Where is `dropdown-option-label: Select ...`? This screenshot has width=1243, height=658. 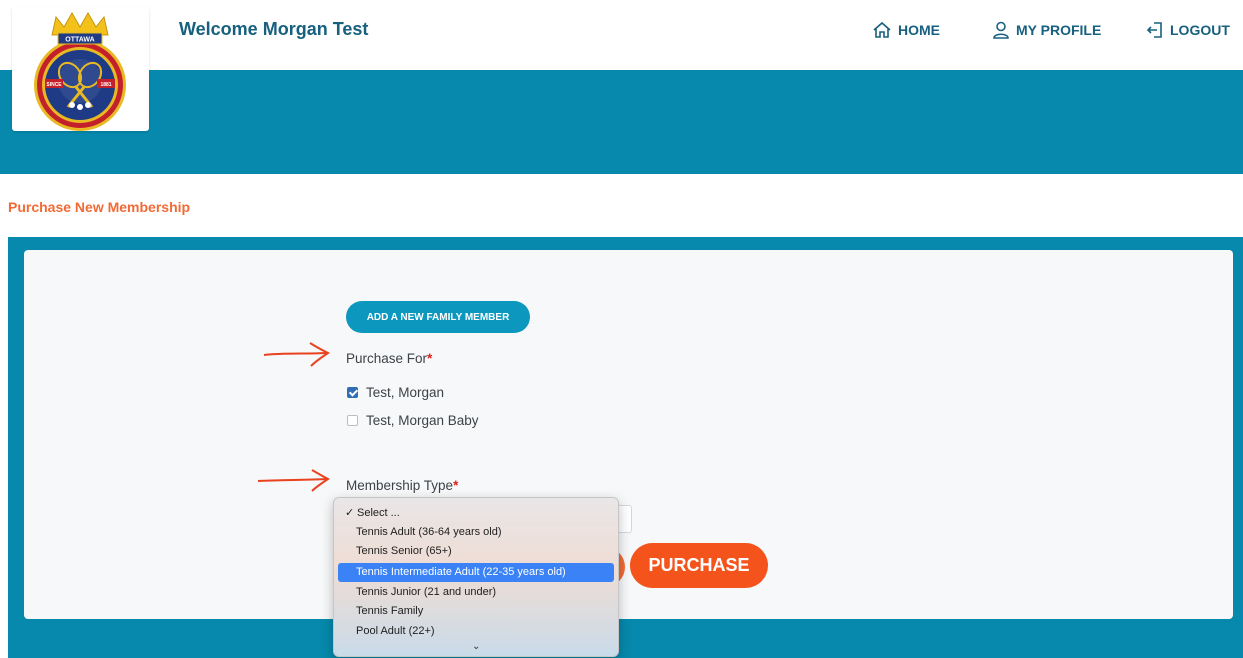
dropdown-option-label: Select ... is located at coordinates (378, 513).